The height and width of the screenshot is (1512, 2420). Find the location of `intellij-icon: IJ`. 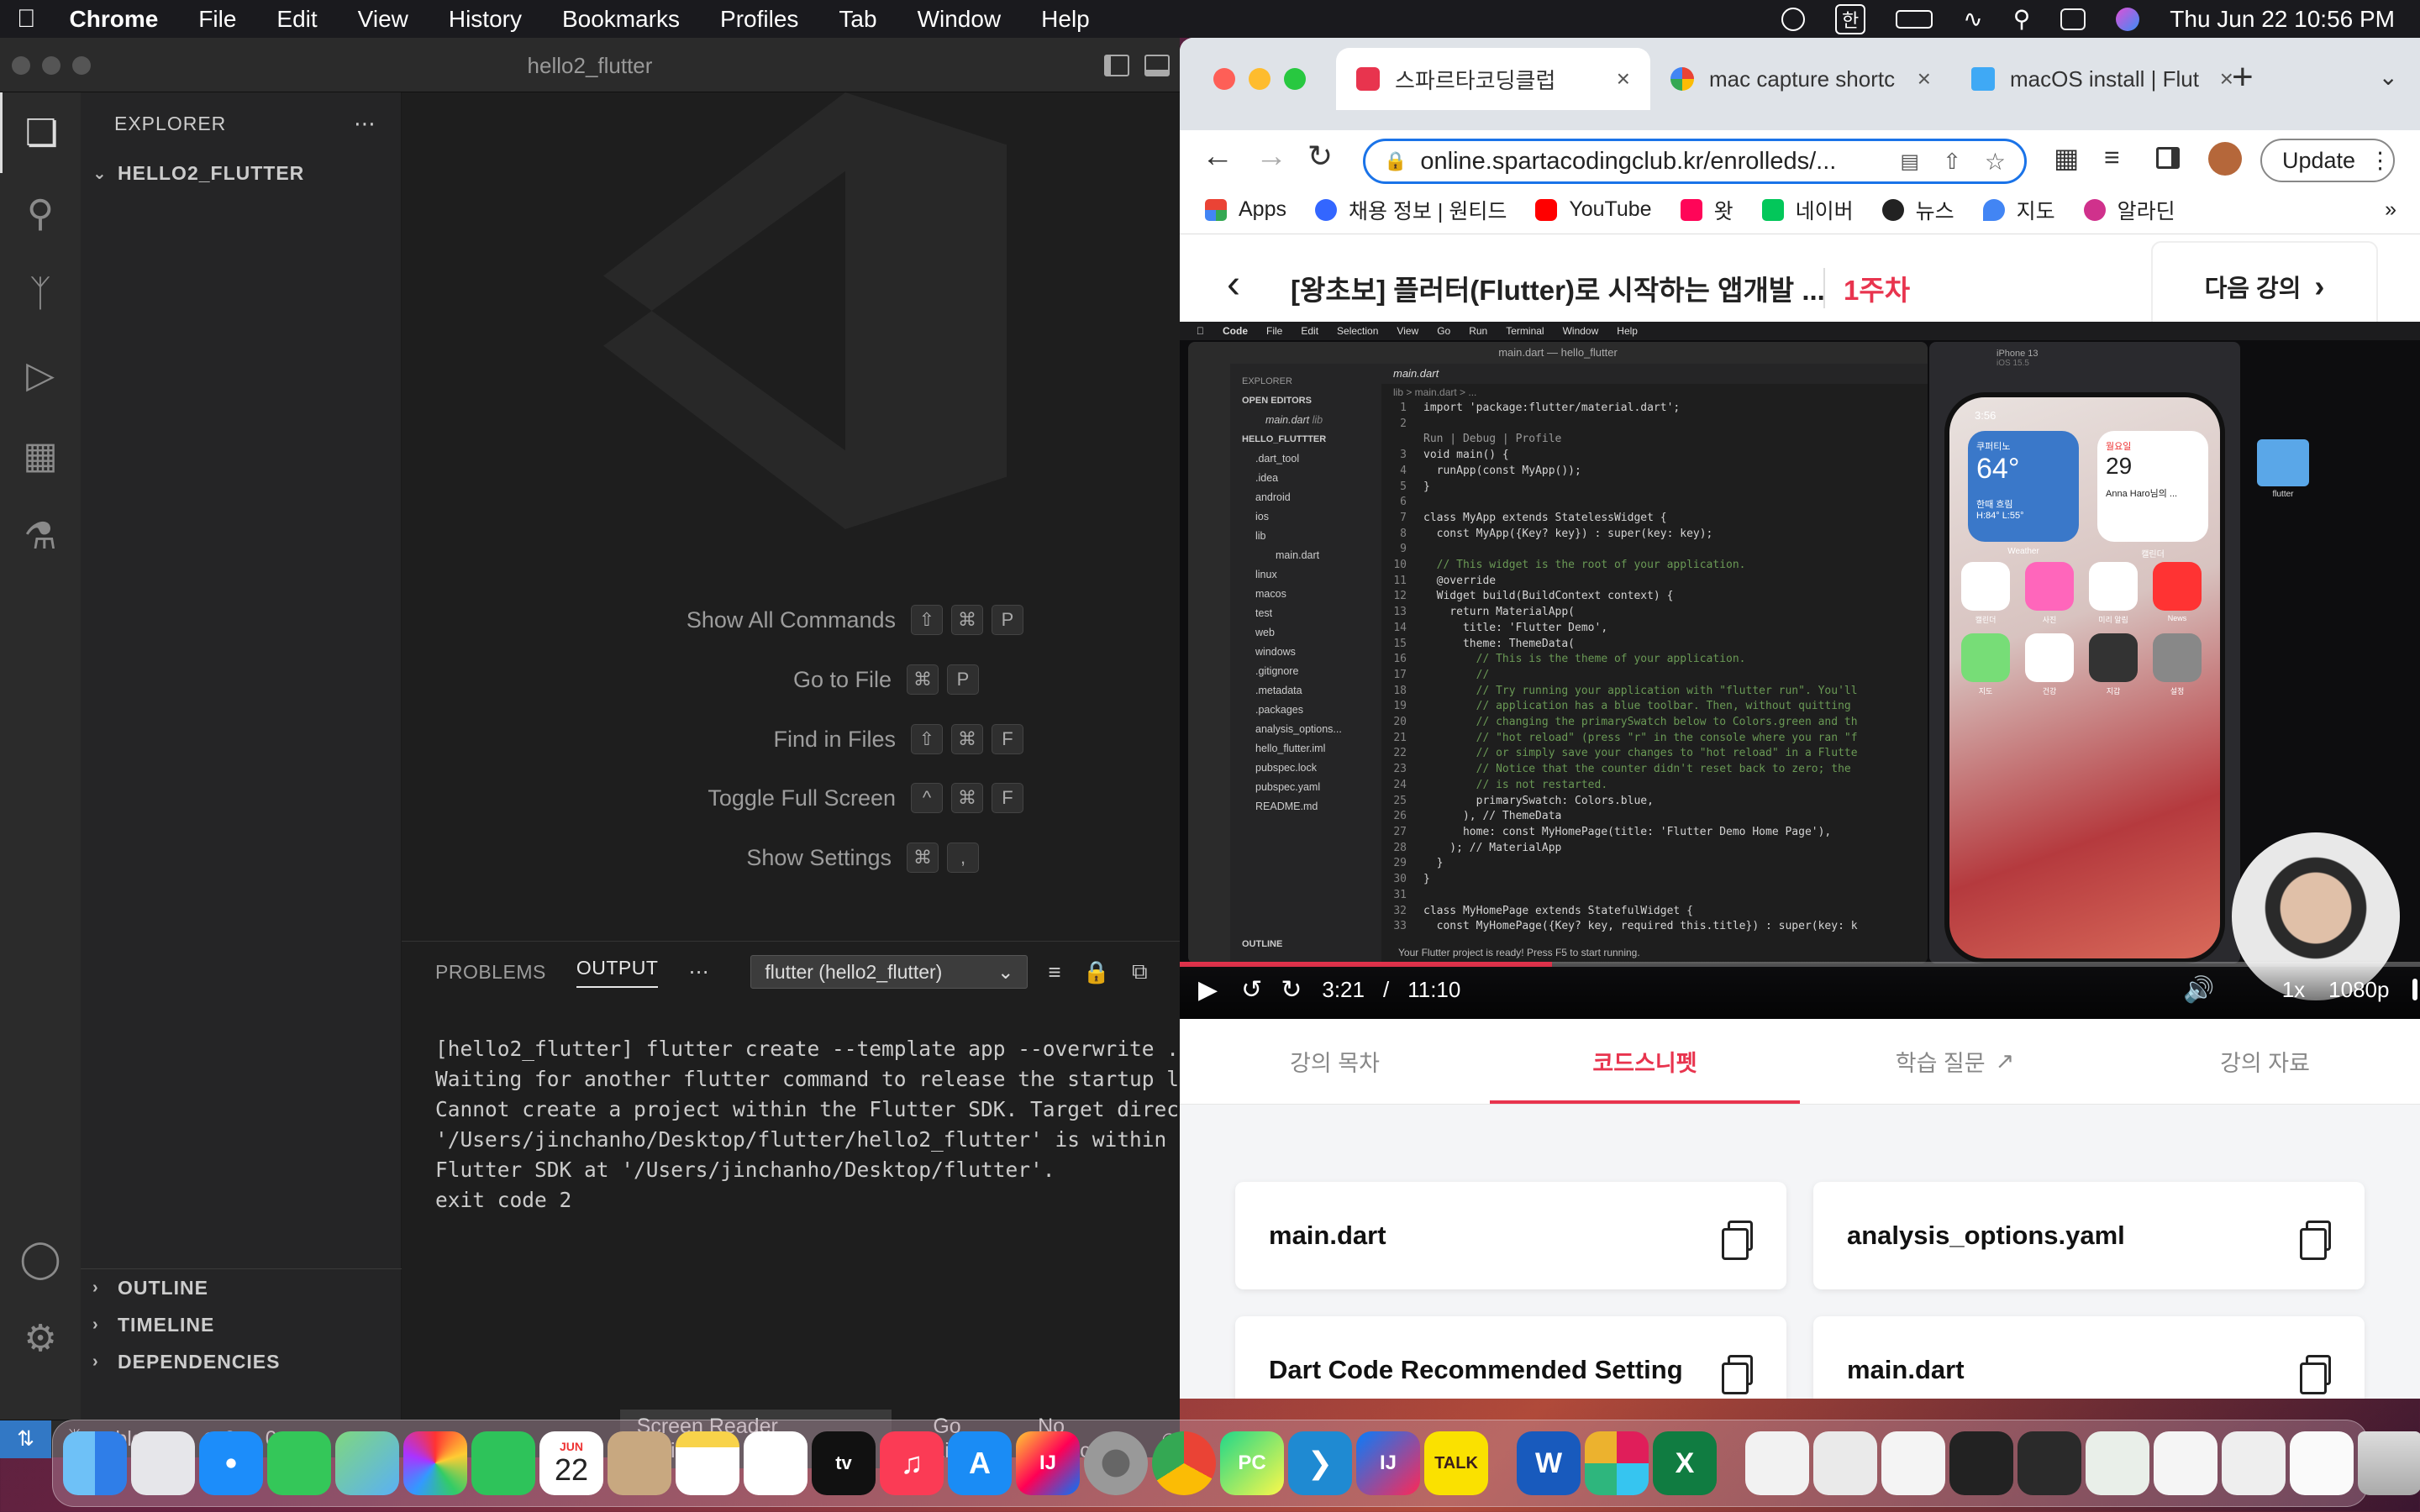

intellij-icon: IJ is located at coordinates (1048, 1463).